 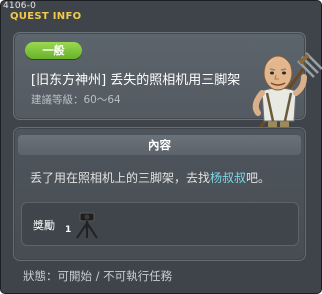 What do you see at coordinates (98, 276) in the screenshot?
I see `quest-status: 狀態：可開始 / 不可執行任務` at bounding box center [98, 276].